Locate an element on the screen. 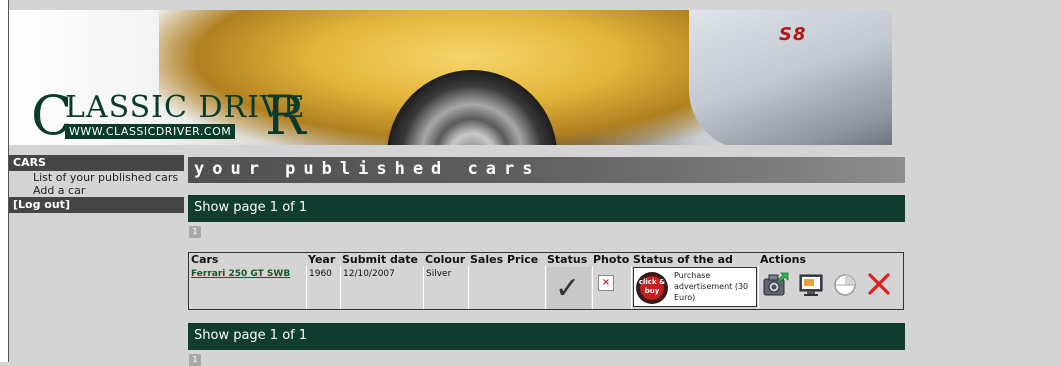 This screenshot has height=366, width=1061. header-colour: Colour is located at coordinates (445, 259).